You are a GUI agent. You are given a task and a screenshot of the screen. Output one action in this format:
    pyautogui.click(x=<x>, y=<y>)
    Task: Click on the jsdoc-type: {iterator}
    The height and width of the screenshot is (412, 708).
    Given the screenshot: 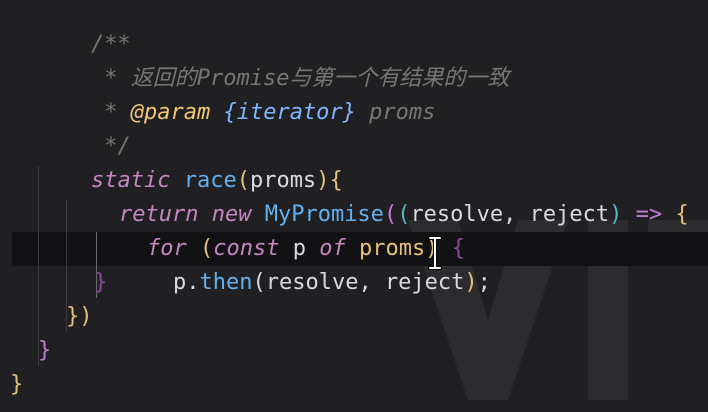 What is the action you would take?
    pyautogui.click(x=289, y=112)
    